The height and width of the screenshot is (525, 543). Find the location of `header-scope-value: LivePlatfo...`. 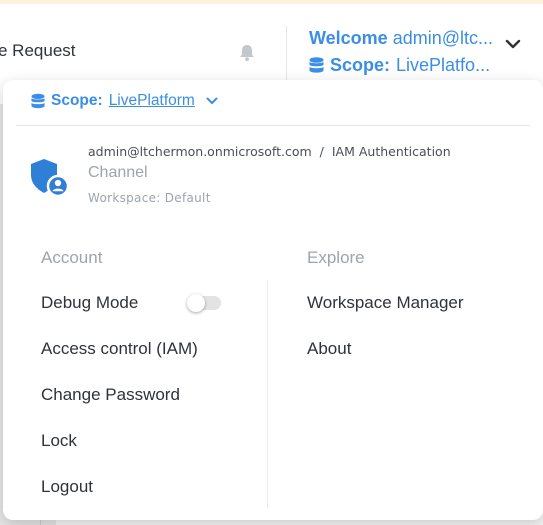

header-scope-value: LivePlatfo... is located at coordinates (443, 65).